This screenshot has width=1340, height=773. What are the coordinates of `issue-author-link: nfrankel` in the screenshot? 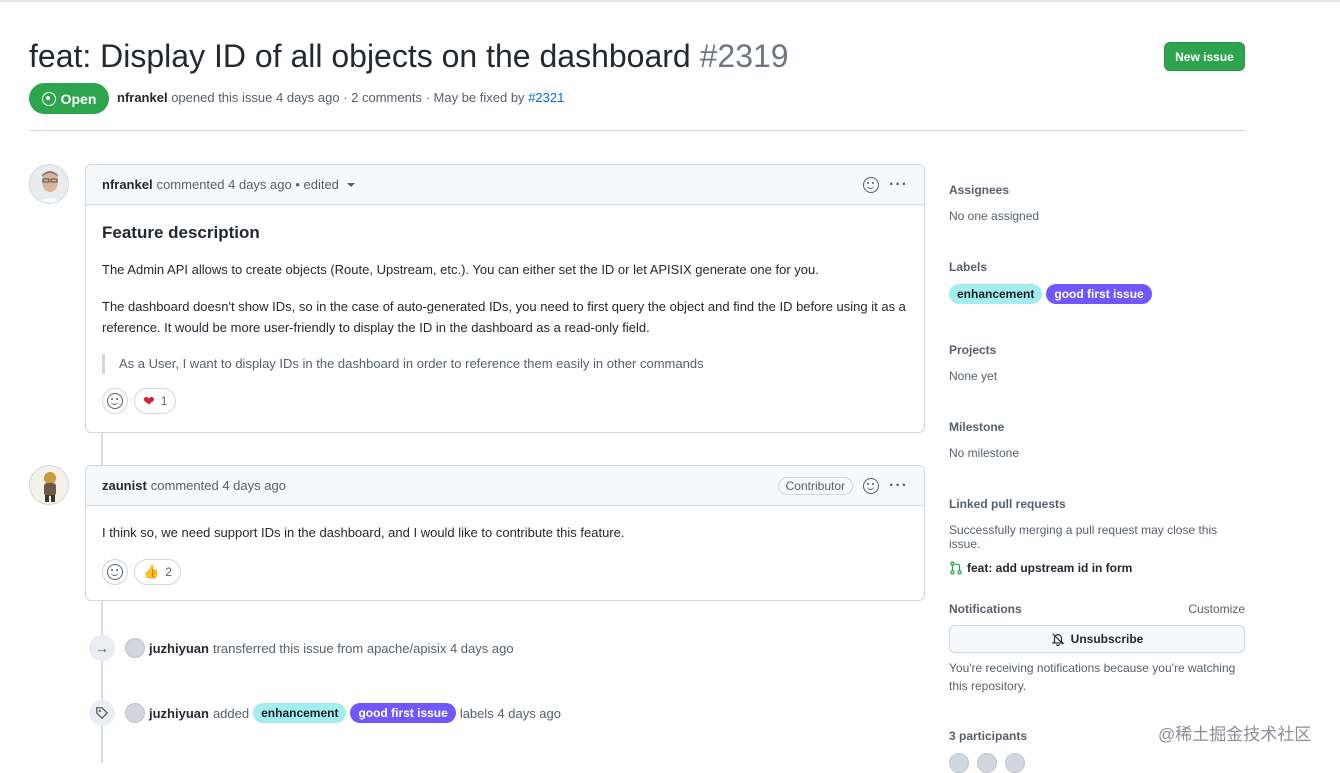 It's located at (142, 97).